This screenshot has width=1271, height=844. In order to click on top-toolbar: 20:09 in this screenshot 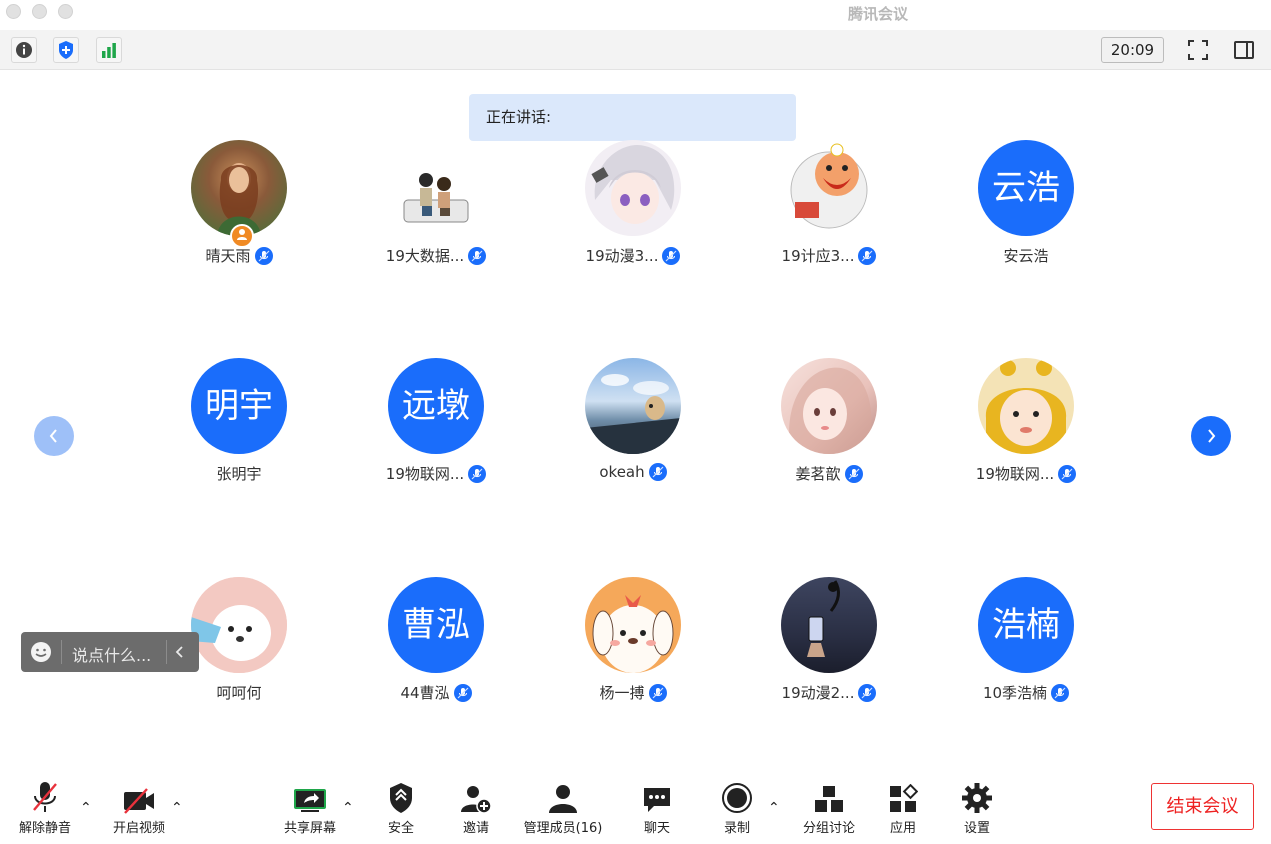, I will do `click(635, 50)`.